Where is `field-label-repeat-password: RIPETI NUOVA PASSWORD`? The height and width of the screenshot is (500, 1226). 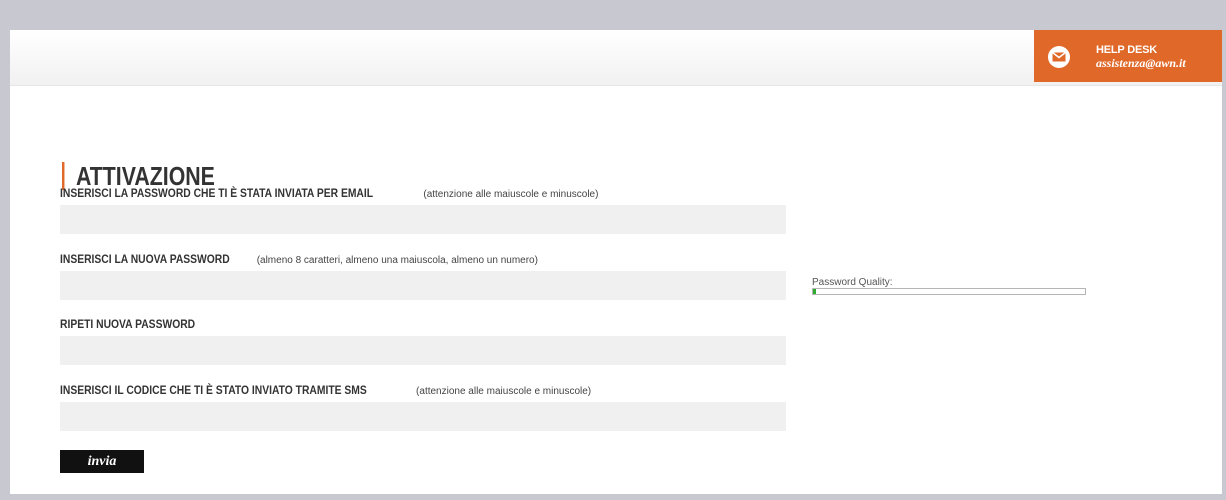 field-label-repeat-password: RIPETI NUOVA PASSWORD is located at coordinates (136, 324).